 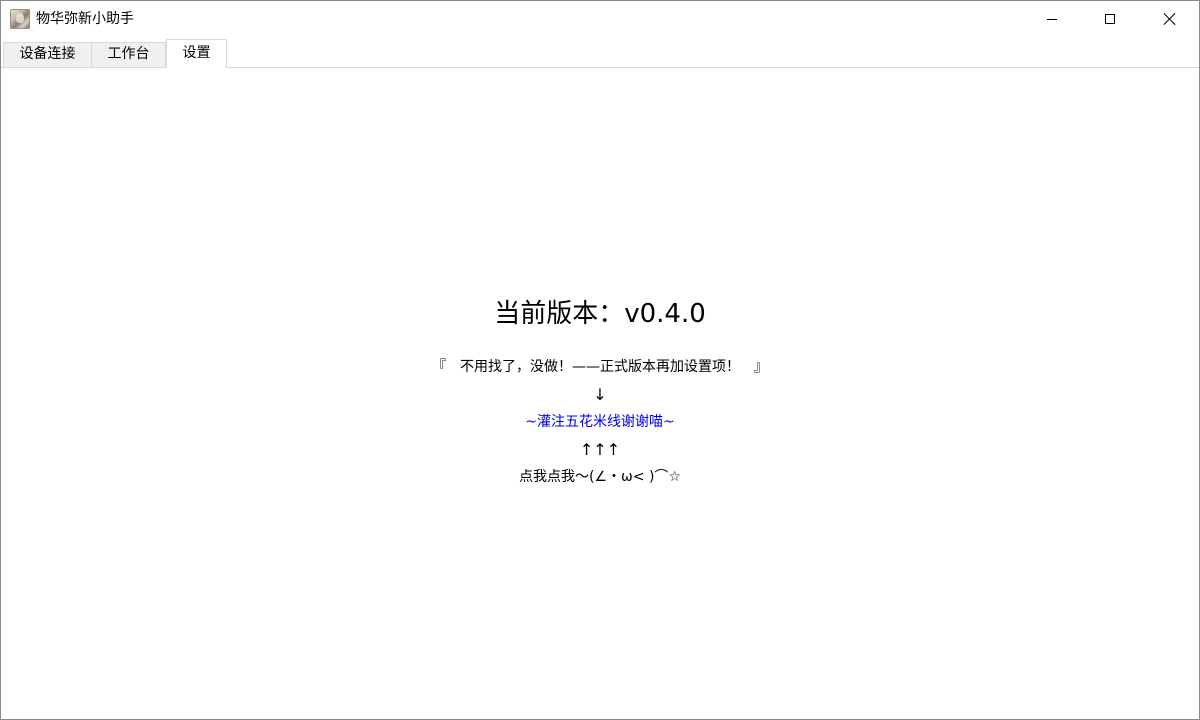 I want to click on tab-strip: 设备连接 工作台 设置, so click(x=600, y=52).